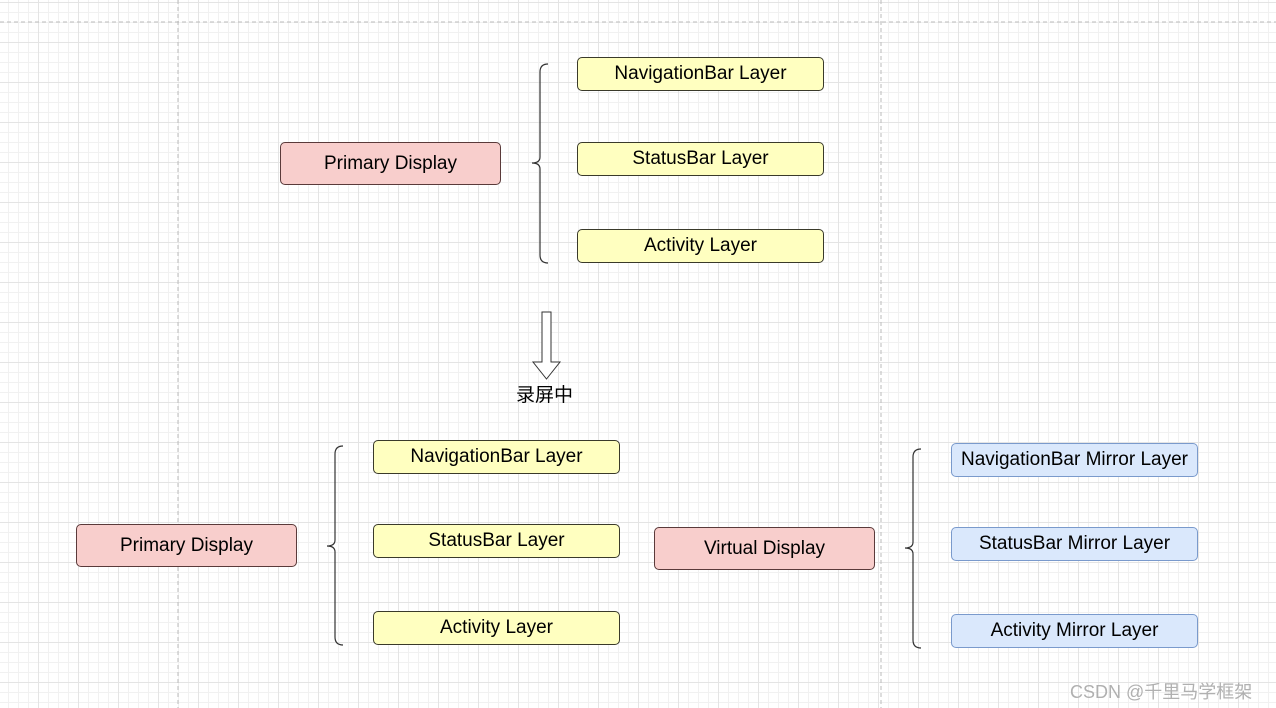 This screenshot has height=708, width=1276. I want to click on top-navigationbar-layer: NavigationBar Layer, so click(700, 74).